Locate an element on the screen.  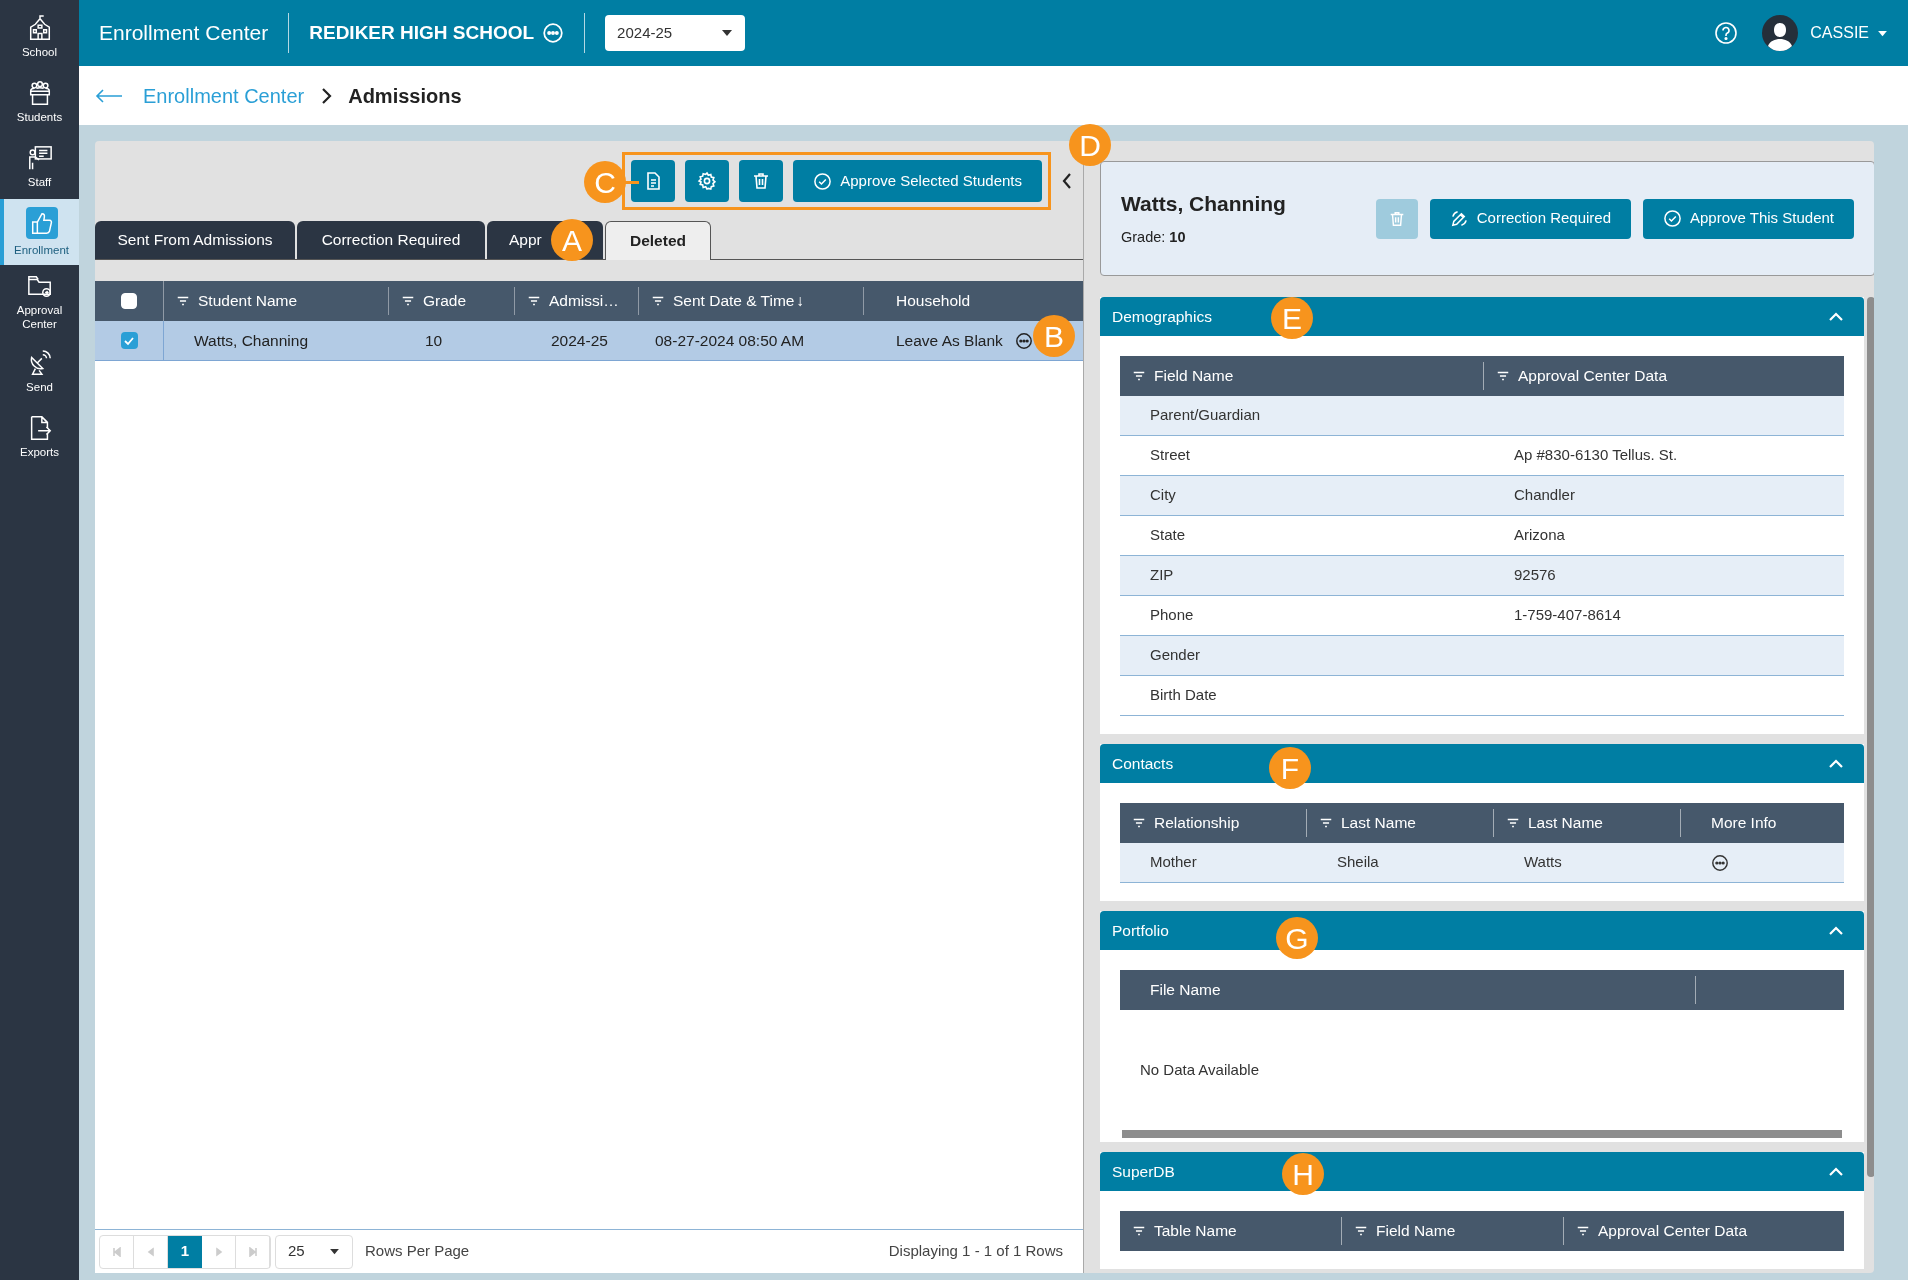
table-cell: Chandler is located at coordinates (1544, 495).